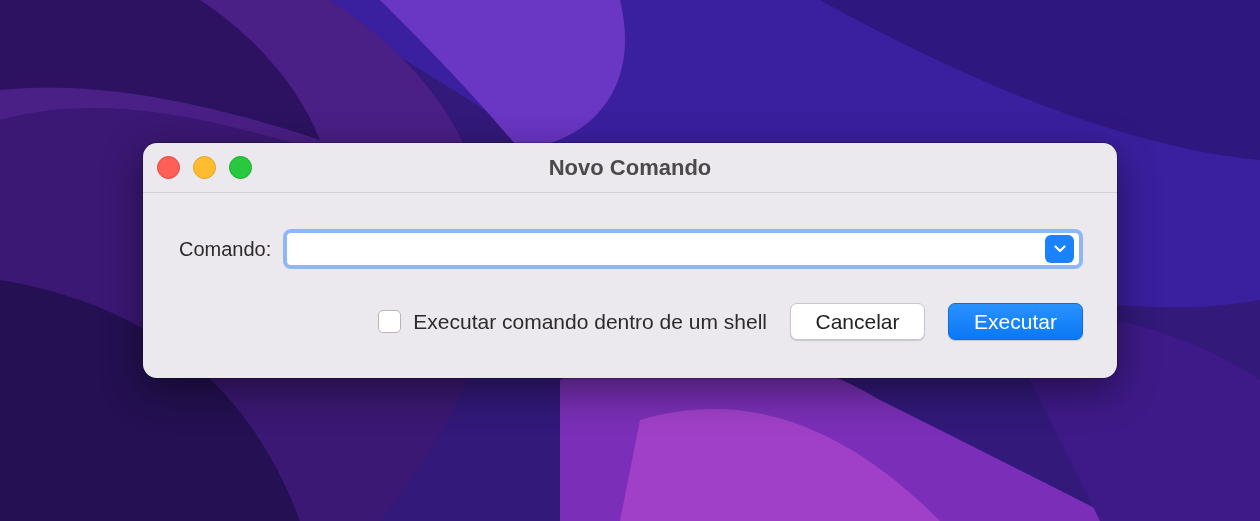 This screenshot has width=1260, height=521. What do you see at coordinates (240, 167) in the screenshot?
I see `zoom-icon` at bounding box center [240, 167].